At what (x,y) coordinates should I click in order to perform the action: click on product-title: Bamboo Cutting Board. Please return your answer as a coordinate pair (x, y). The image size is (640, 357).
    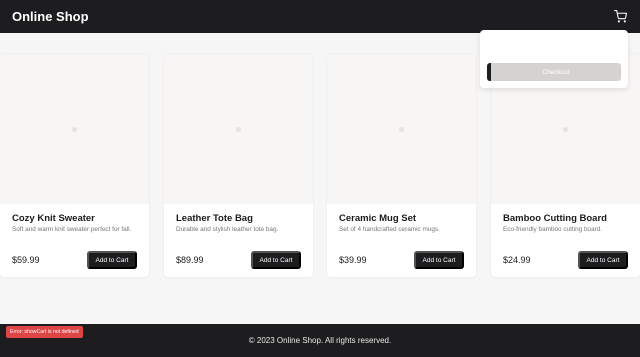
    Looking at the image, I should click on (555, 218).